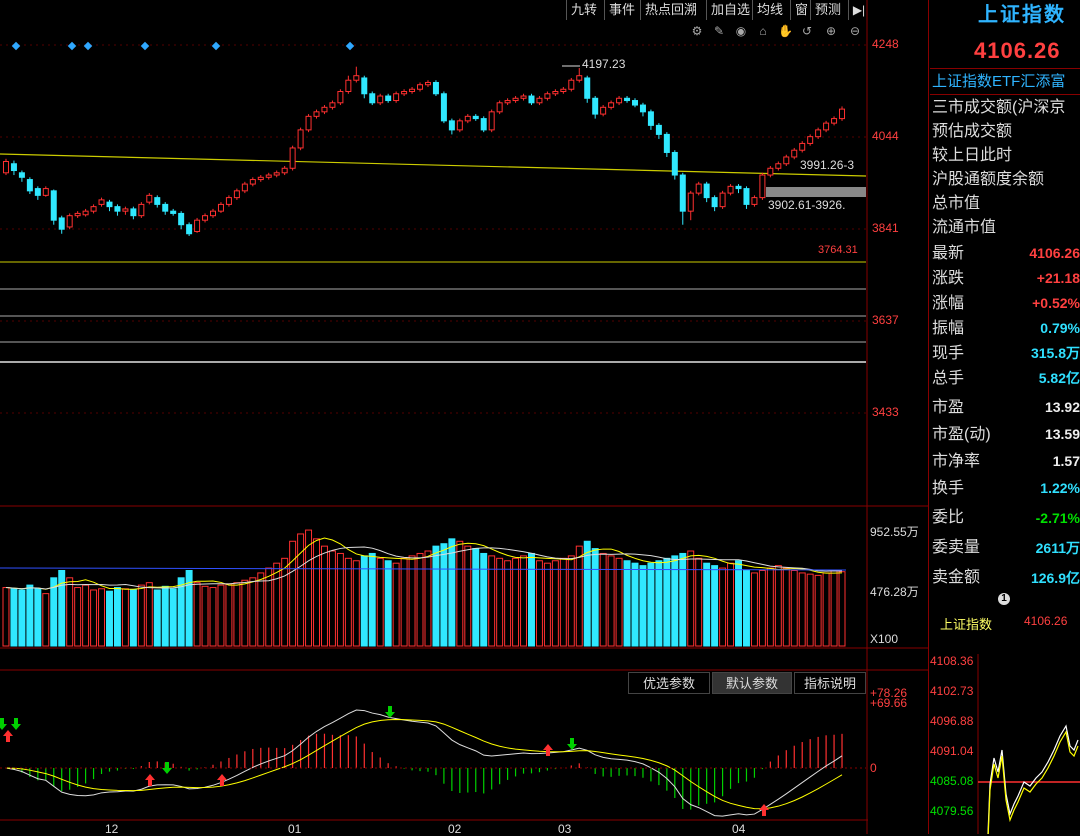 This screenshot has width=1080, height=836. Describe the element at coordinates (752, 683) in the screenshot. I see `tab-default-params: 默认参数` at that location.